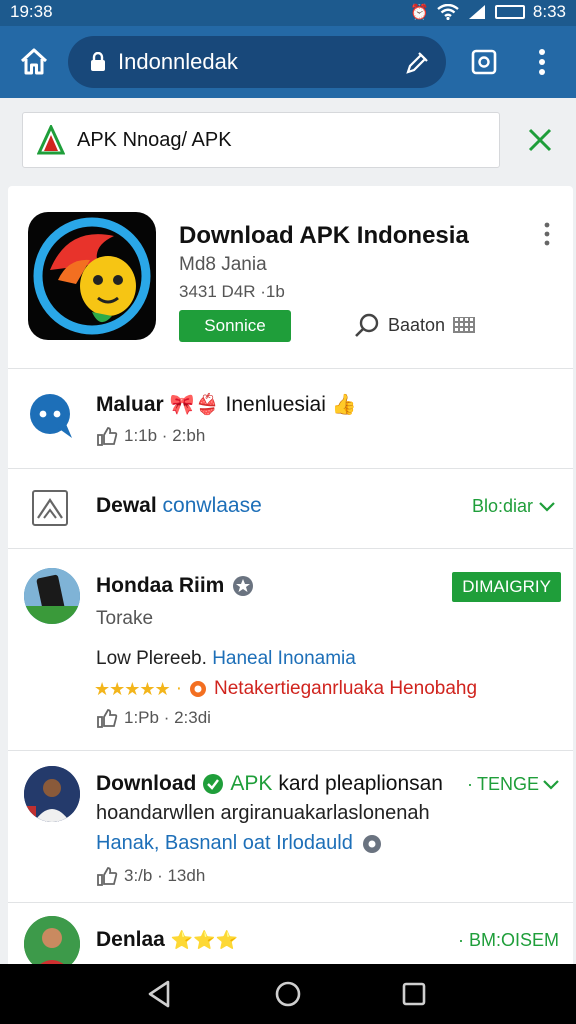  What do you see at coordinates (286, 688) in the screenshot?
I see `review-rating-line: ★★★★★ · Netakertieganrluaka Henobahg` at bounding box center [286, 688].